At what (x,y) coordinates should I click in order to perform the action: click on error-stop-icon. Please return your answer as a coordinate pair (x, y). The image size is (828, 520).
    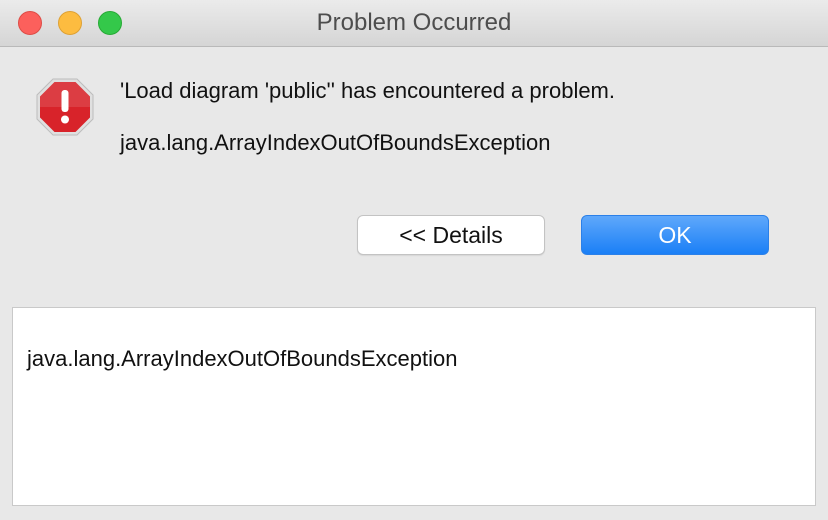
    Looking at the image, I should click on (65, 107).